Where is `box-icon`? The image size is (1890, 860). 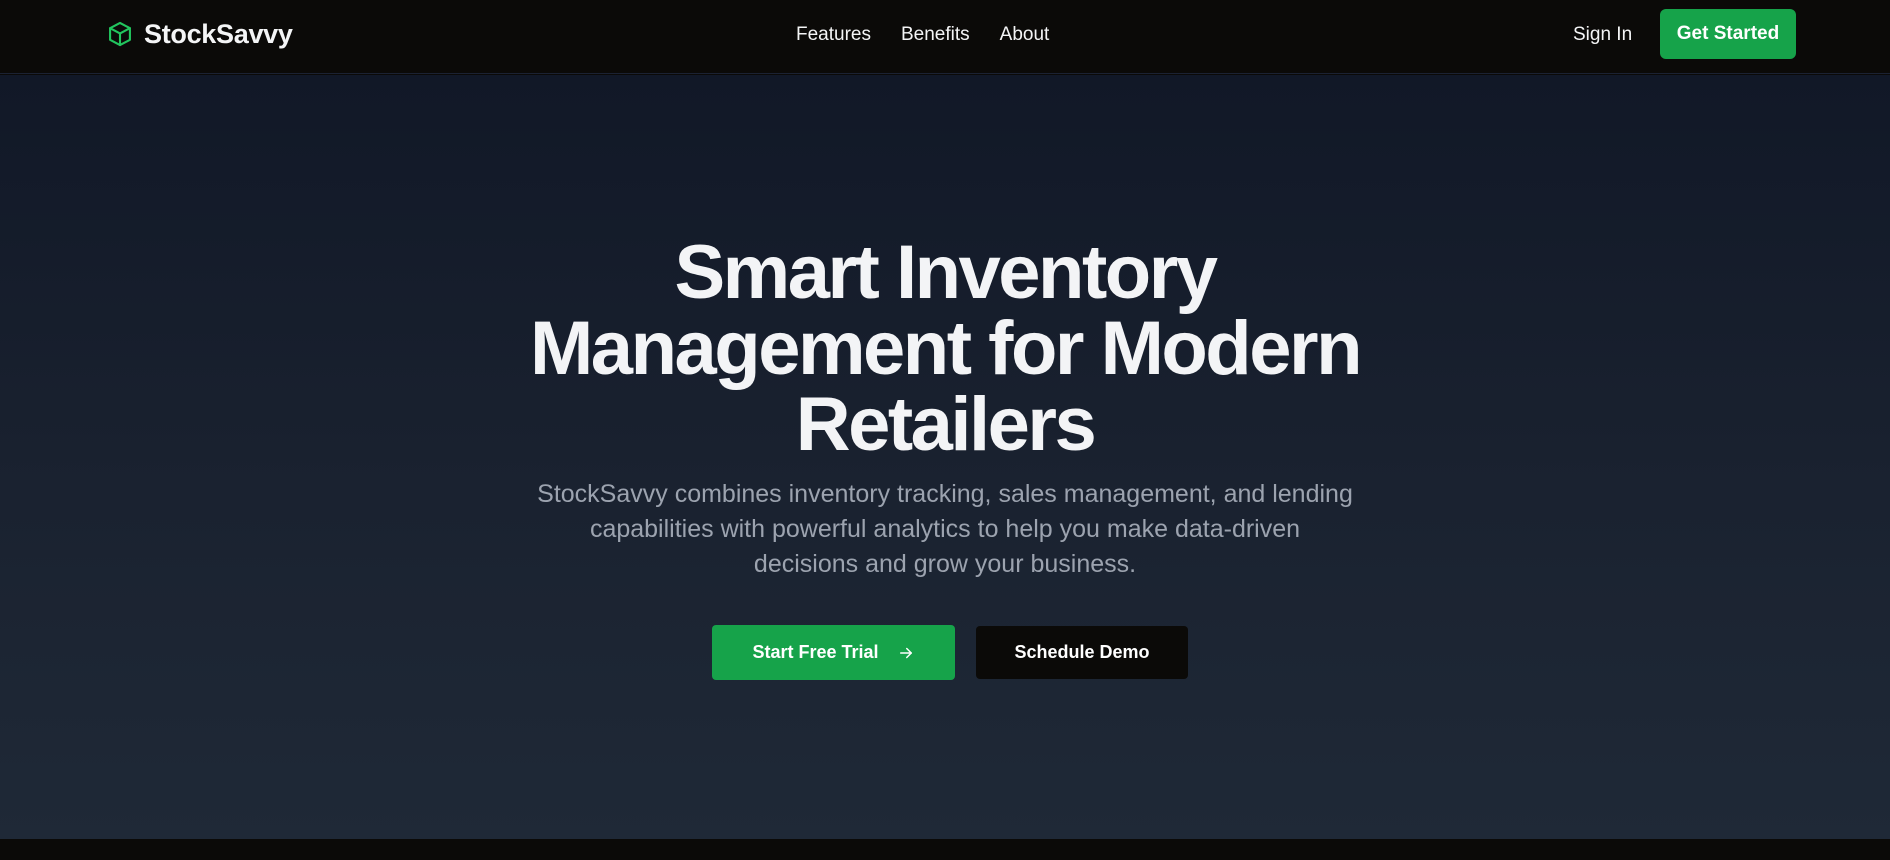
box-icon is located at coordinates (120, 34).